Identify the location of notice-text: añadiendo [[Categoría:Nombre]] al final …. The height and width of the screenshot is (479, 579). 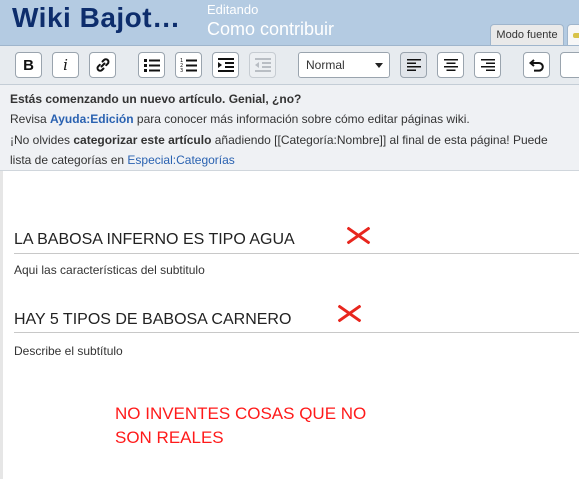
(379, 140).